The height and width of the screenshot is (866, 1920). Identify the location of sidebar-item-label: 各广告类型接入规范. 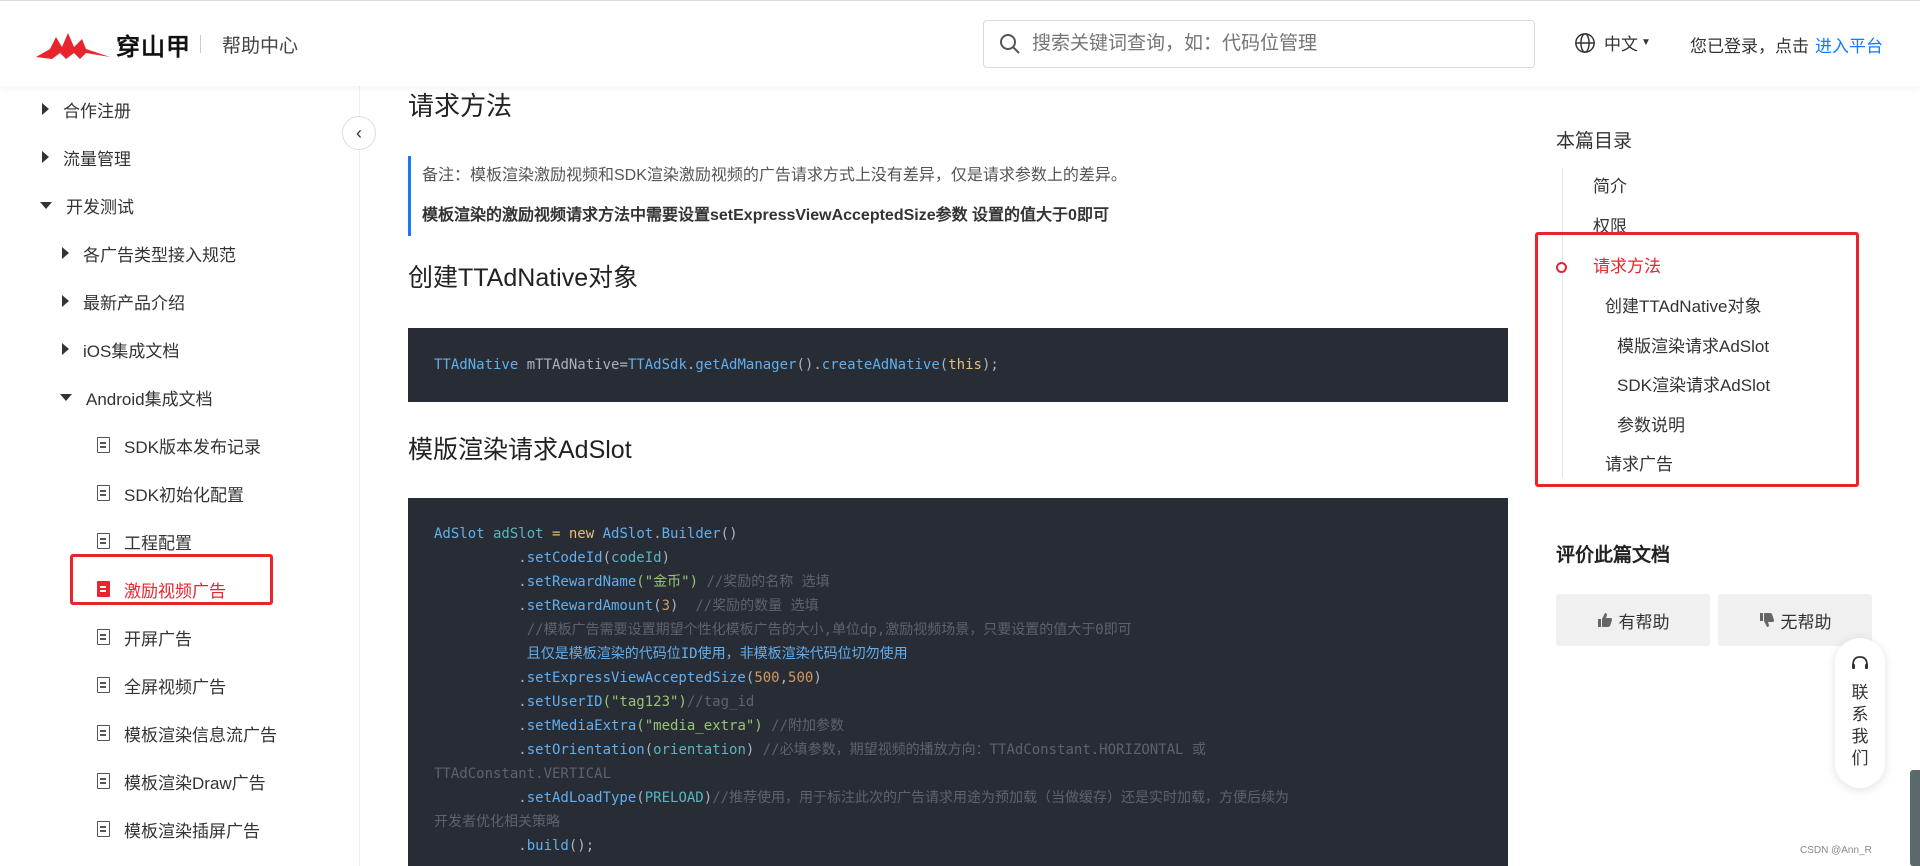
(159, 255).